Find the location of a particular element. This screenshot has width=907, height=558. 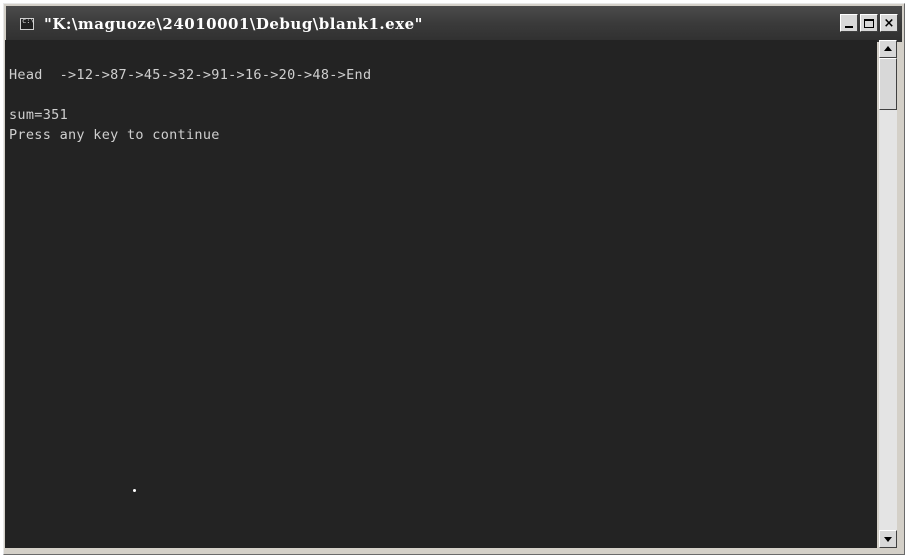

close-icon: × is located at coordinates (889, 23).